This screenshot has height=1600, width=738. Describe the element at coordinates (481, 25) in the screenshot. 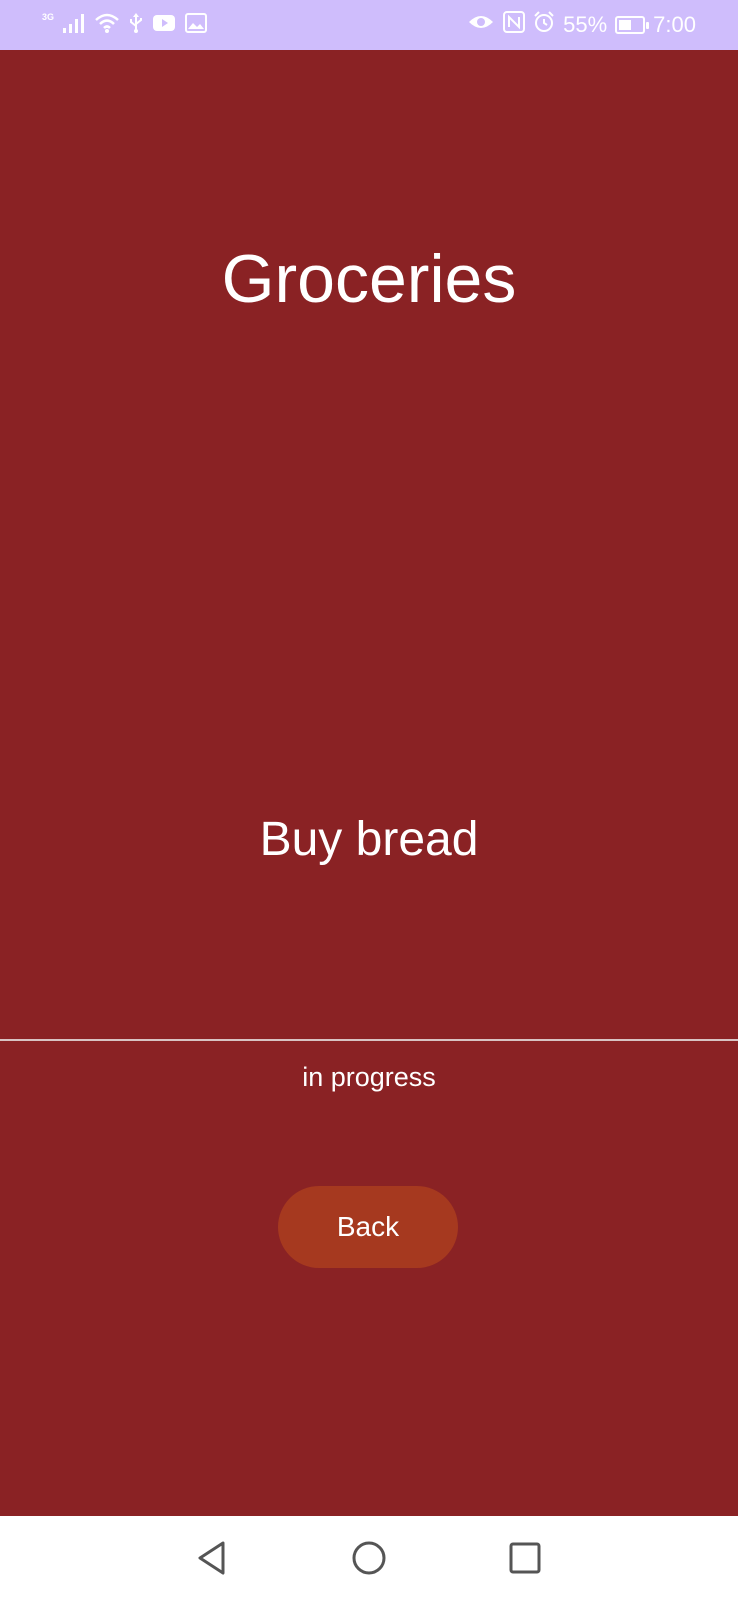

I see `eye-icon` at that location.